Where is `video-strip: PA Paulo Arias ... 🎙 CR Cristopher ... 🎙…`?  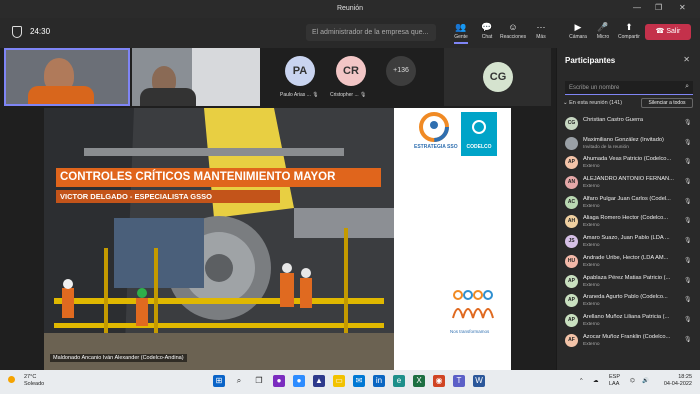
video-strip: PA Paulo Arias ... 🎙 CR Cristopher ... 🎙… is located at coordinates (278, 78).